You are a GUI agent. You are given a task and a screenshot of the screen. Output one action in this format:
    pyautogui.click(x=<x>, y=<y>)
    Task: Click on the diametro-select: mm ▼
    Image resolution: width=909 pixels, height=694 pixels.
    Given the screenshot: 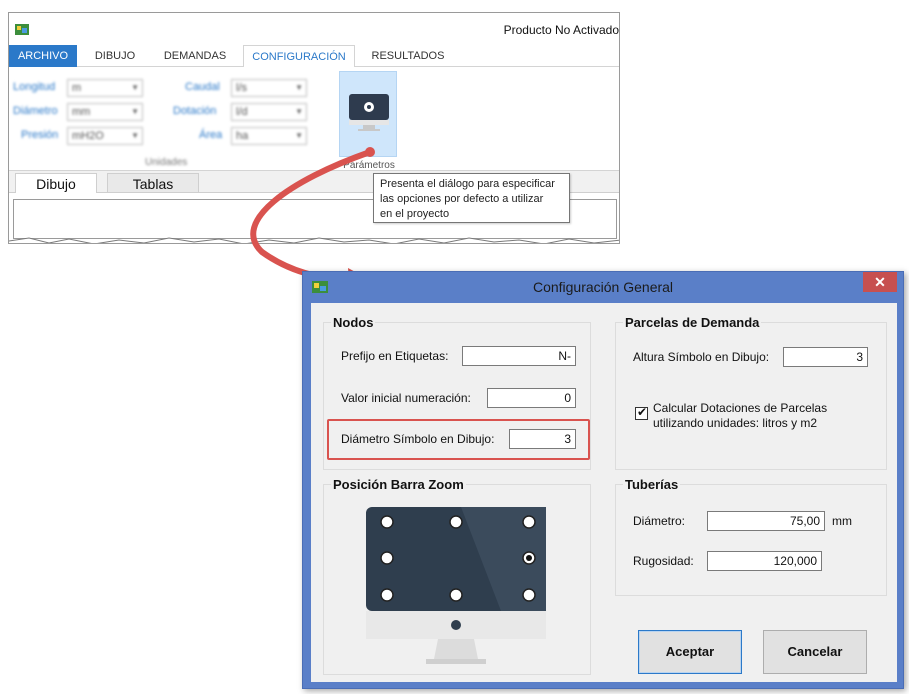 What is the action you would take?
    pyautogui.click(x=105, y=112)
    